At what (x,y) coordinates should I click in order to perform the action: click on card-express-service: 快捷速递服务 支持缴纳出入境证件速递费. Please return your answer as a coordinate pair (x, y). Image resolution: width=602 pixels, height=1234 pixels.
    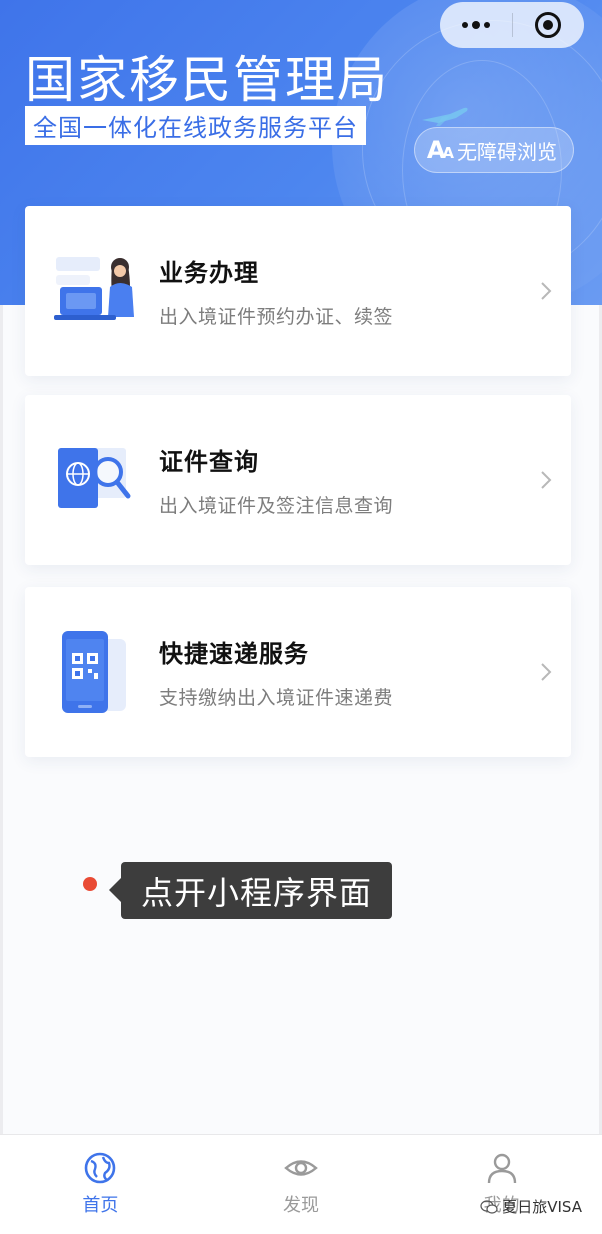
    Looking at the image, I should click on (298, 672).